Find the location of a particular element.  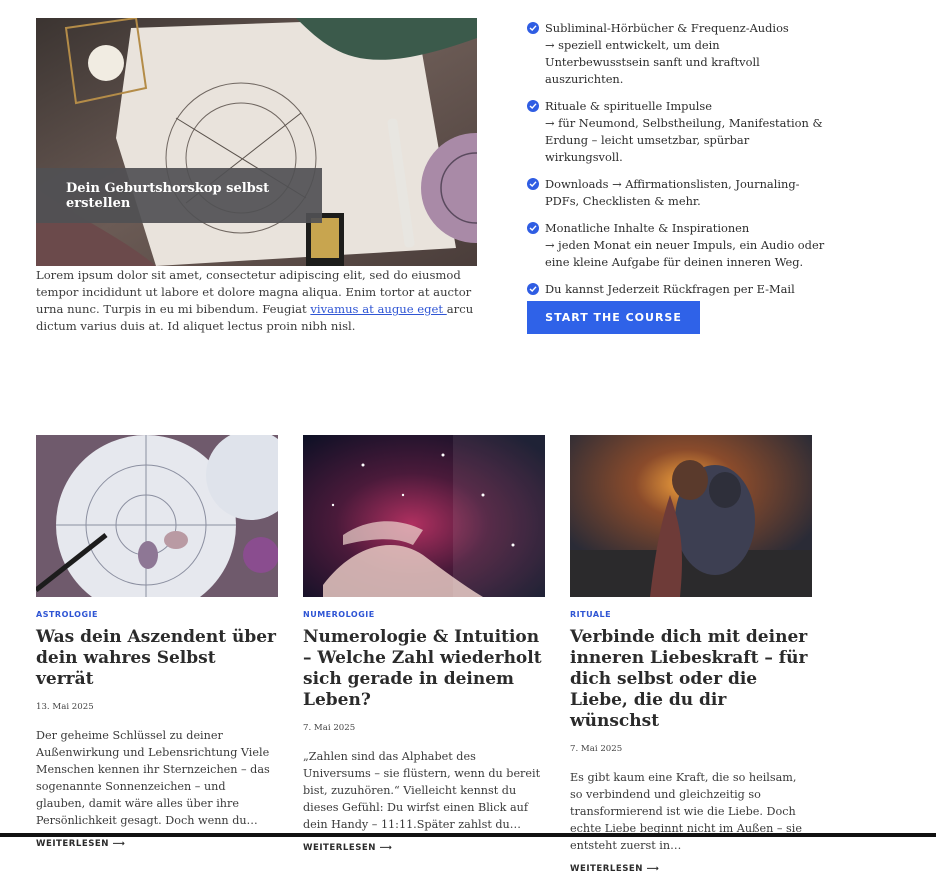

hero-image: Dein Geburtshorskop selbst erstellen is located at coordinates (256, 142).